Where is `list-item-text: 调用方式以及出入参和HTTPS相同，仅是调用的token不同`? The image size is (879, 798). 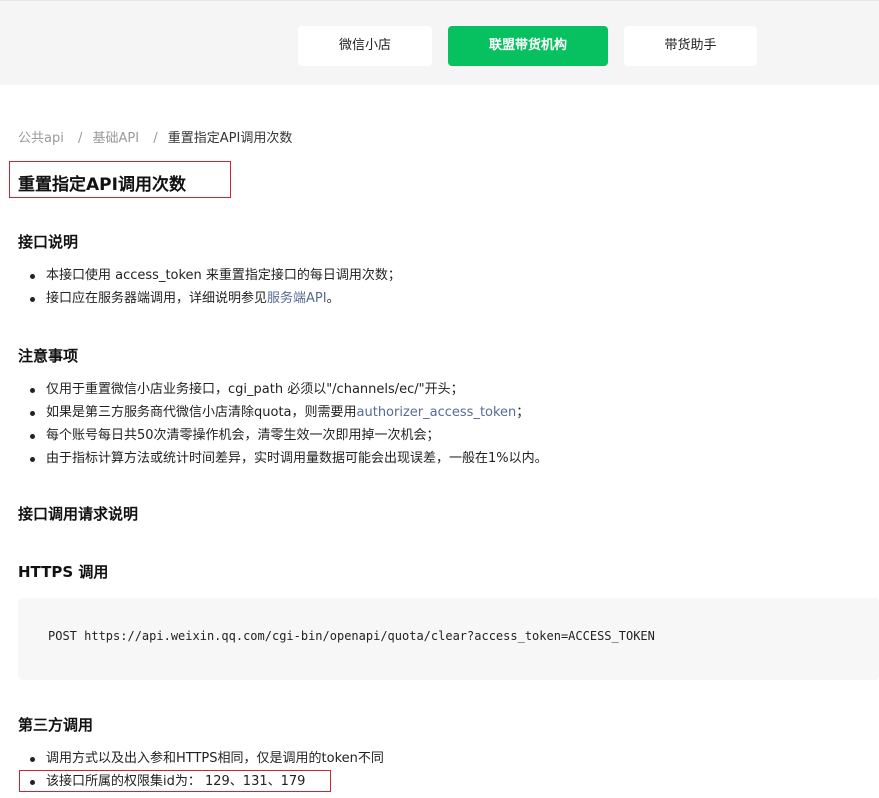 list-item-text: 调用方式以及出入参和HTTPS相同，仅是调用的token不同 is located at coordinates (215, 758).